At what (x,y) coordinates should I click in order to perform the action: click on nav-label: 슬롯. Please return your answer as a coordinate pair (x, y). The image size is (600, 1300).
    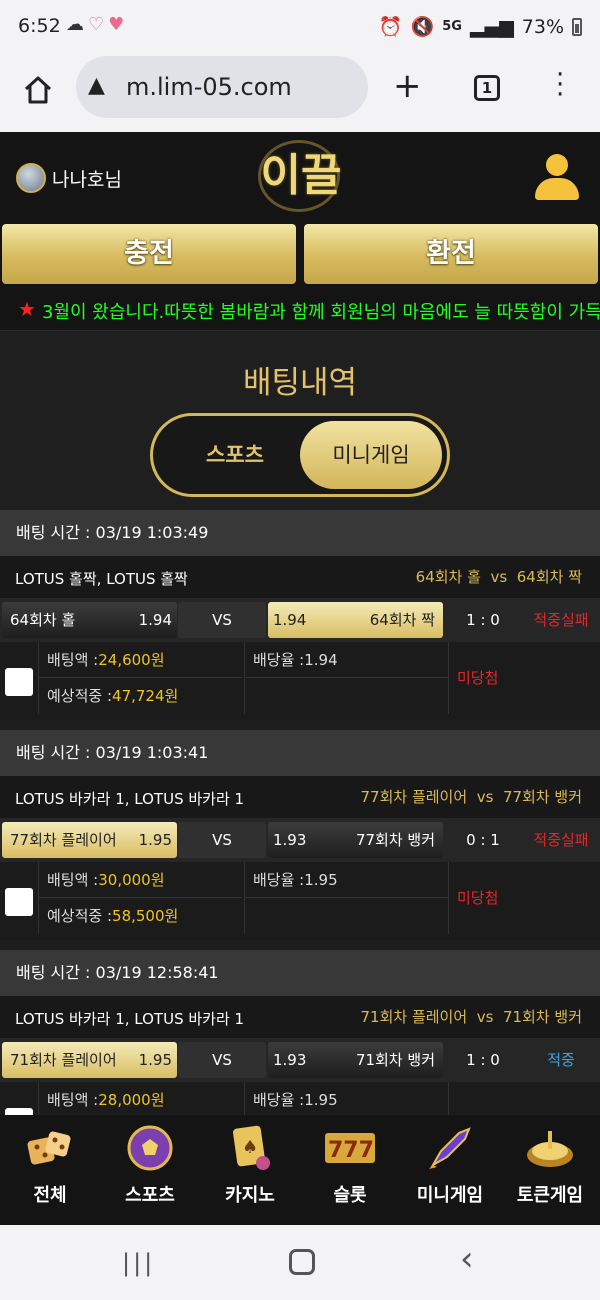
    Looking at the image, I should click on (350, 1195).